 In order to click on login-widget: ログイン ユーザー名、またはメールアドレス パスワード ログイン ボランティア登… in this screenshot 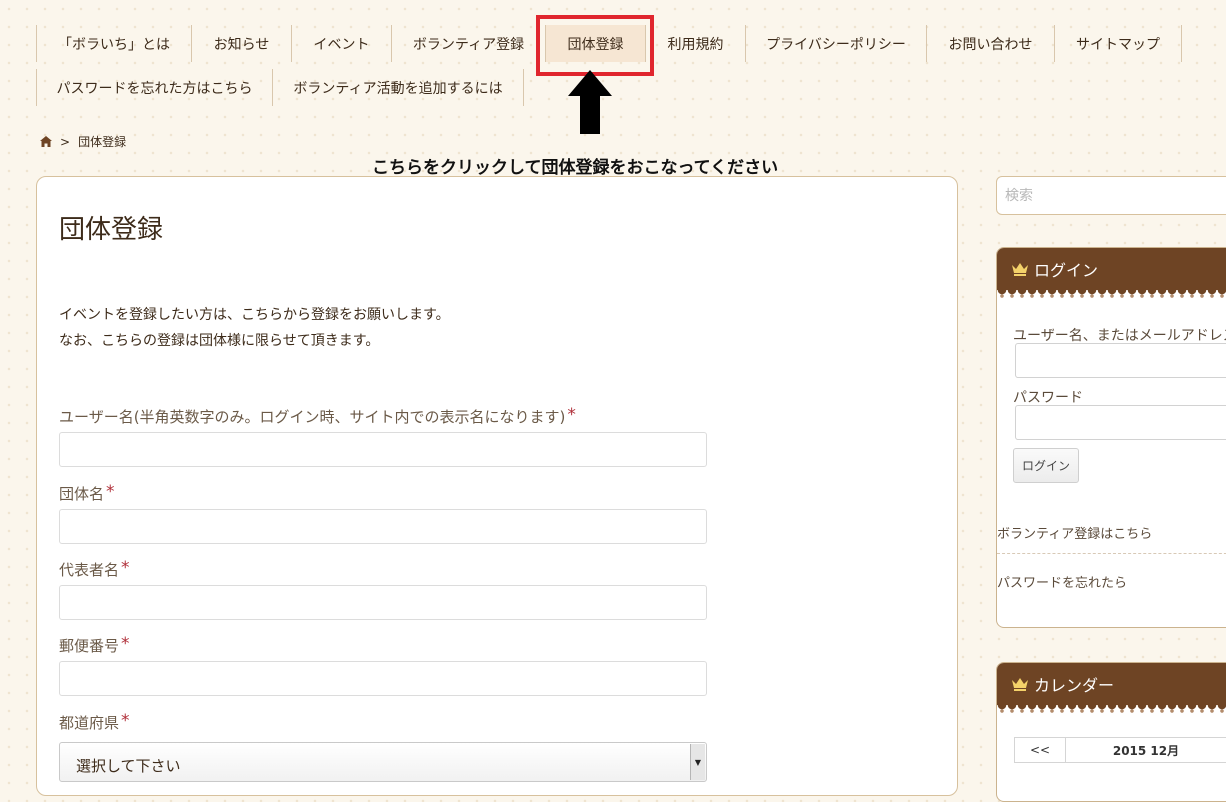, I will do `click(1111, 437)`.